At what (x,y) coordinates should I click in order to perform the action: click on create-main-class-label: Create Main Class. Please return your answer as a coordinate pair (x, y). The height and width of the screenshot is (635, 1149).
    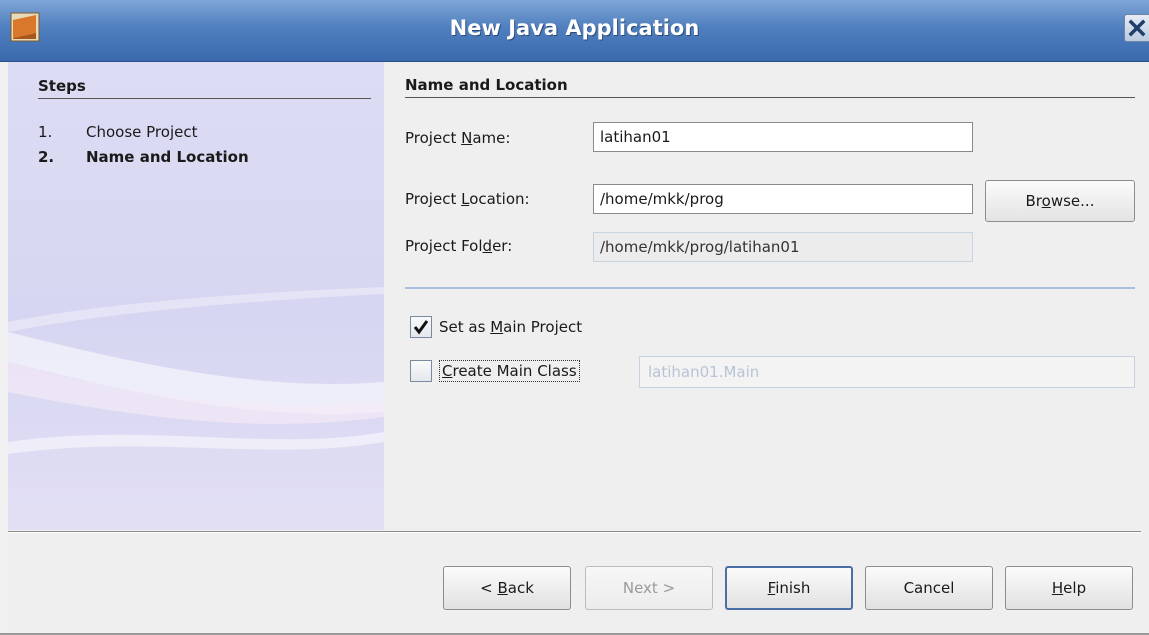
    Looking at the image, I should click on (509, 371).